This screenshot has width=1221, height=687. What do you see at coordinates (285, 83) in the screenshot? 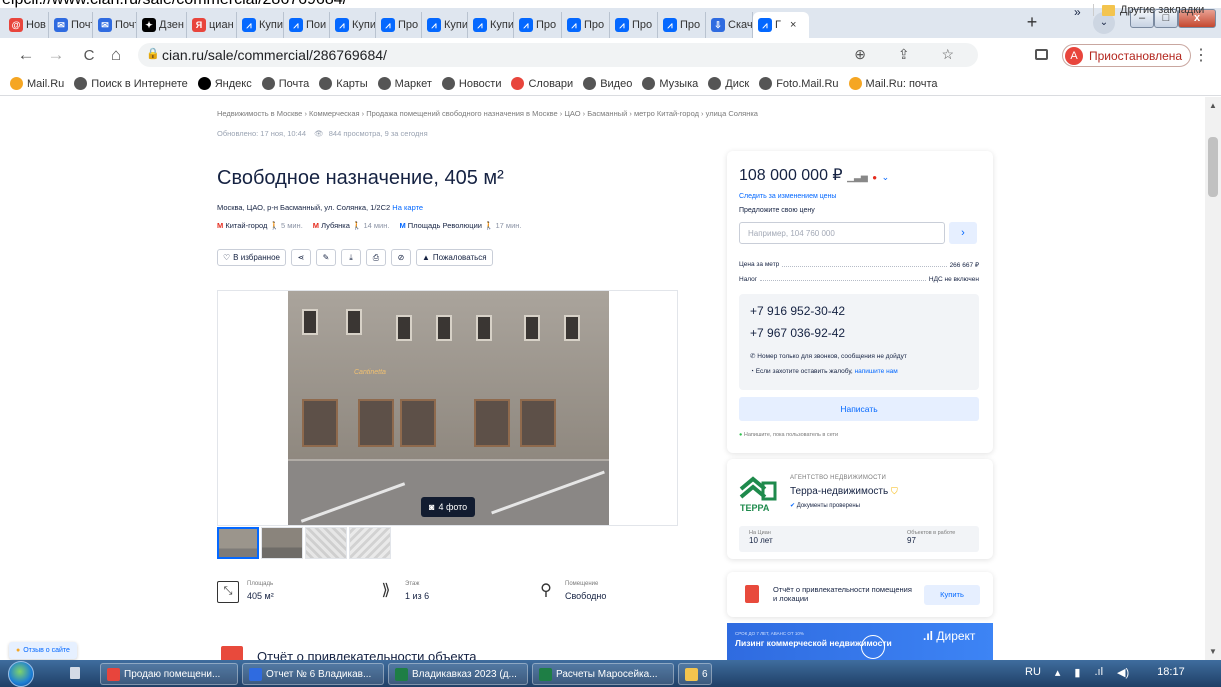
I see `bookmark-item: Почта` at bounding box center [285, 83].